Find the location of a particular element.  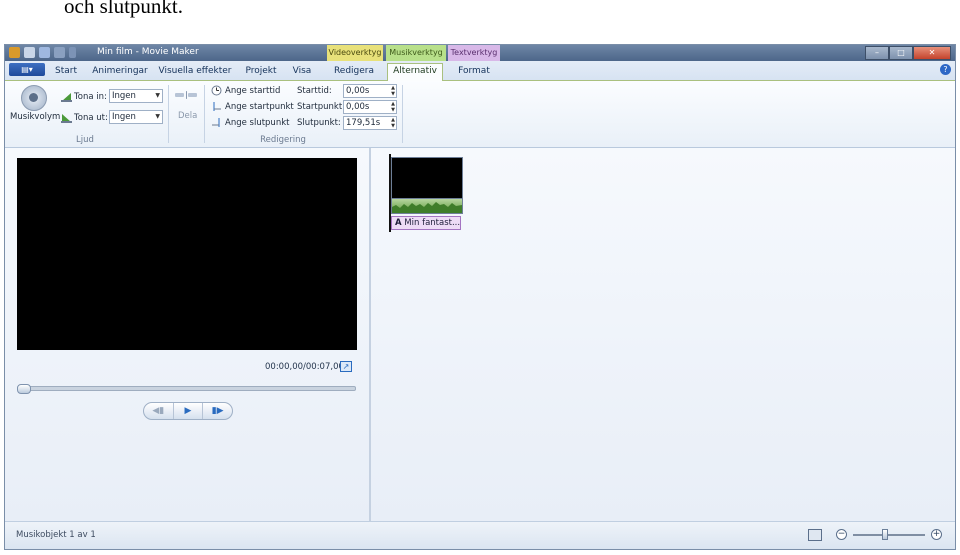

end-point-label: Slutpunkt: is located at coordinates (319, 123).